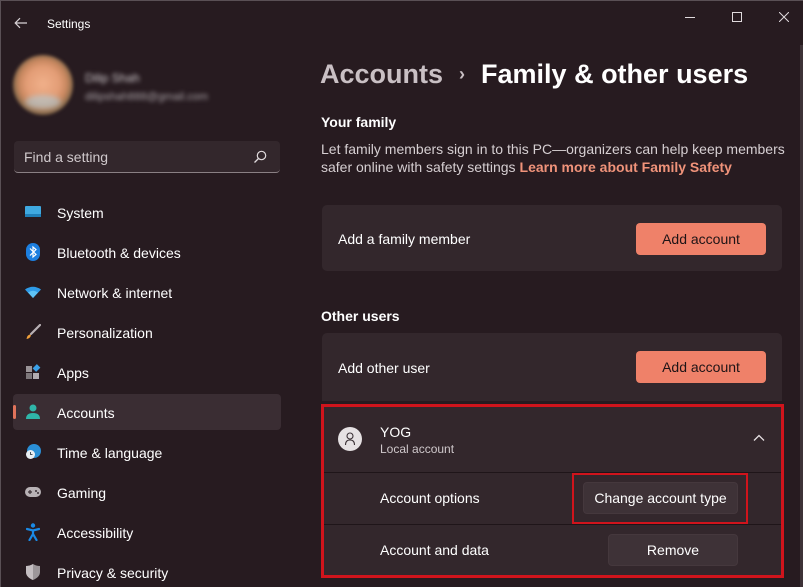 The image size is (803, 587). Describe the element at coordinates (147, 212) in the screenshot. I see `sidebar-item-system: System` at that location.